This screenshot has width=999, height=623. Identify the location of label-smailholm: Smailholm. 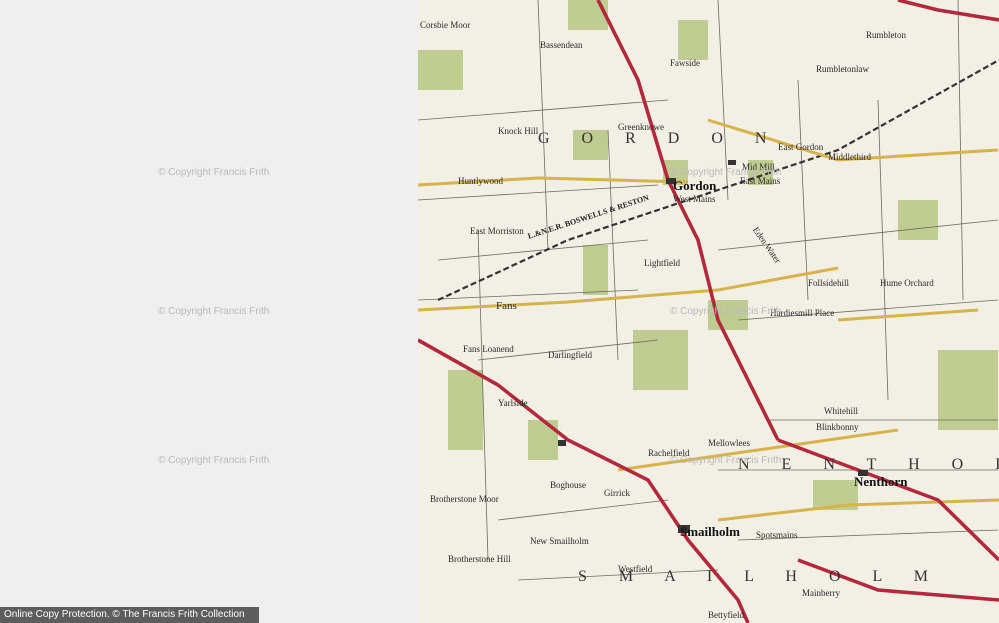
(710, 531).